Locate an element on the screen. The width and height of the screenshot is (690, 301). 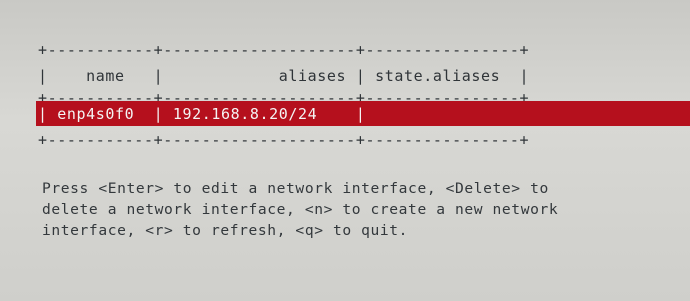
help-text-line-3: interface, <r> to refresh, <q> to quit. is located at coordinates (225, 230).